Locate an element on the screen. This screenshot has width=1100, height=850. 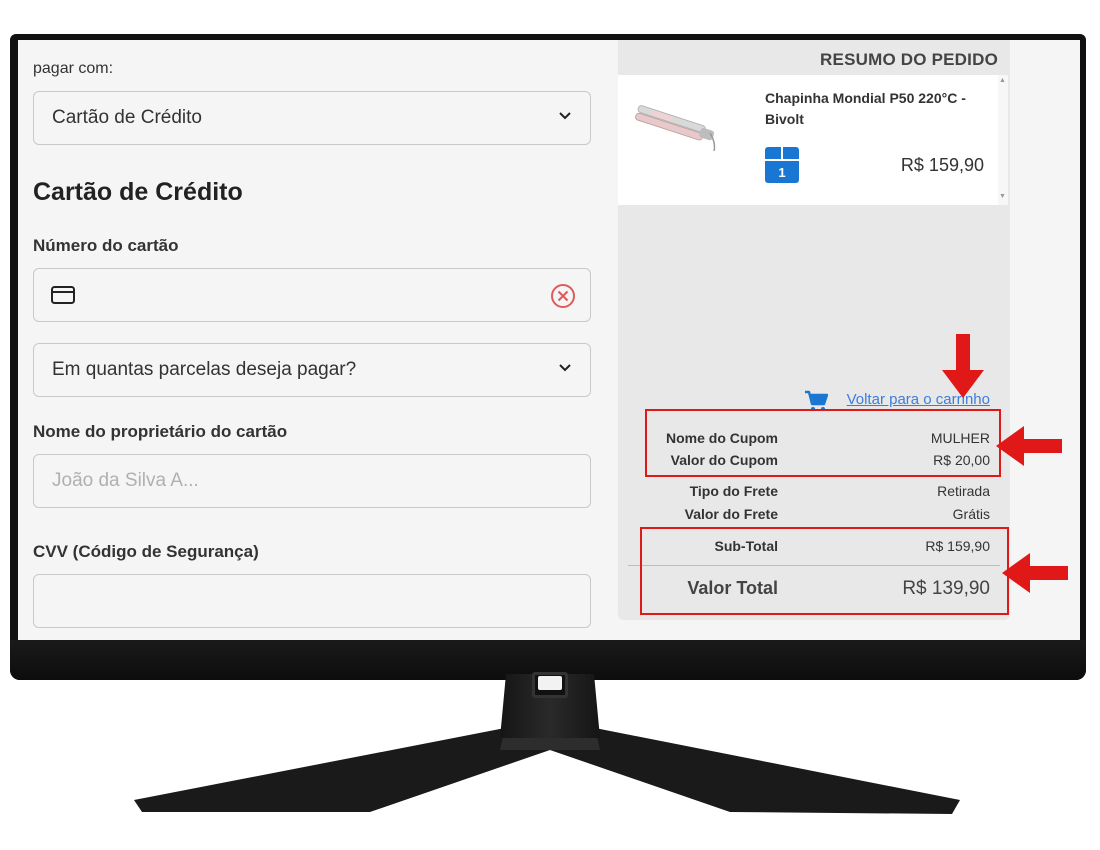
card-number-label: Número do cartão is located at coordinates (106, 245).